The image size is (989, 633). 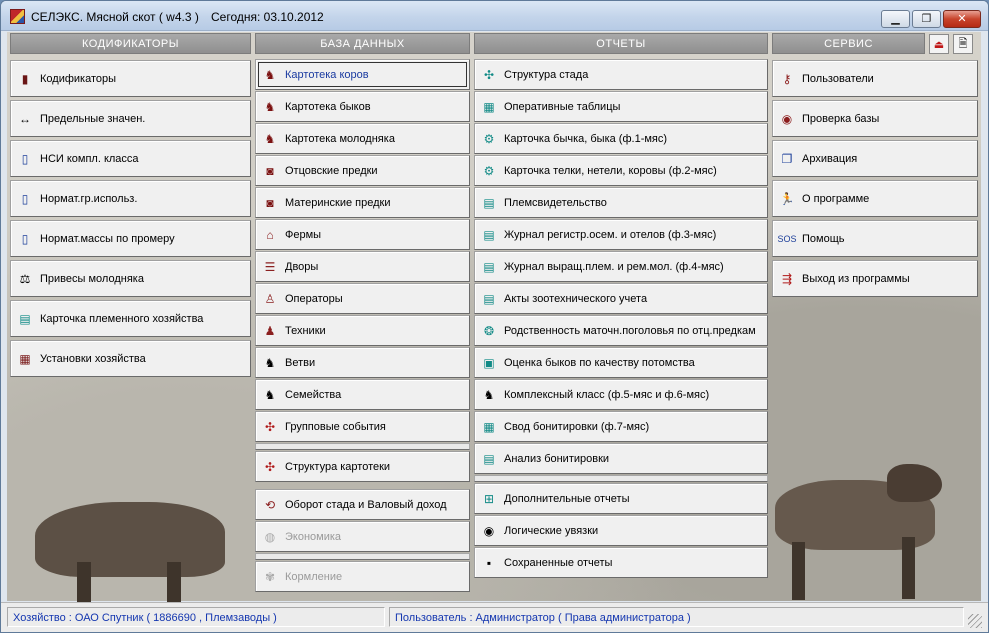 What do you see at coordinates (130, 358) in the screenshot?
I see `menu-item-farm-settings: ▦ Установки хозяйства` at bounding box center [130, 358].